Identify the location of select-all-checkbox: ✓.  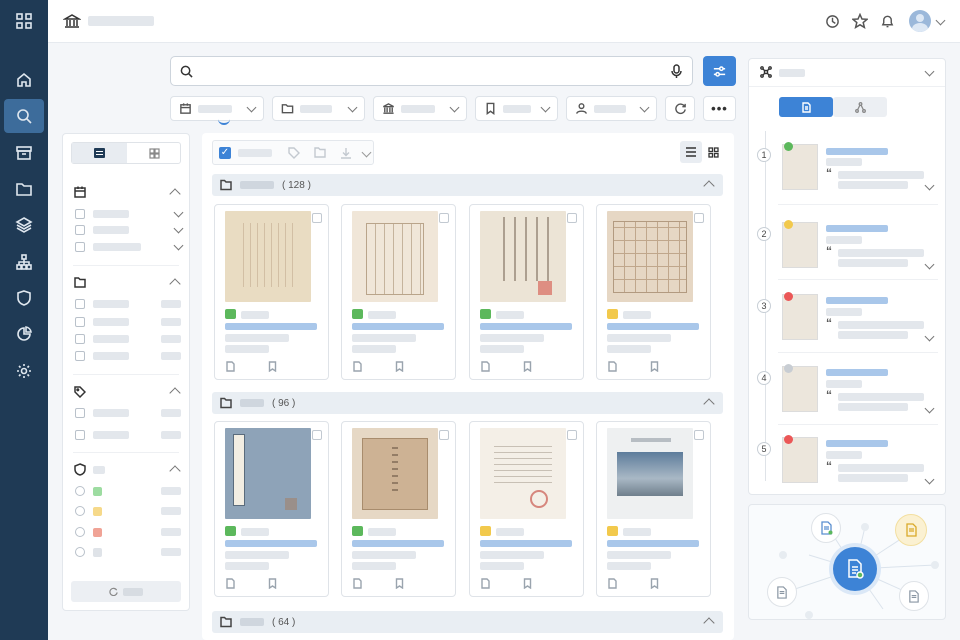
(225, 153).